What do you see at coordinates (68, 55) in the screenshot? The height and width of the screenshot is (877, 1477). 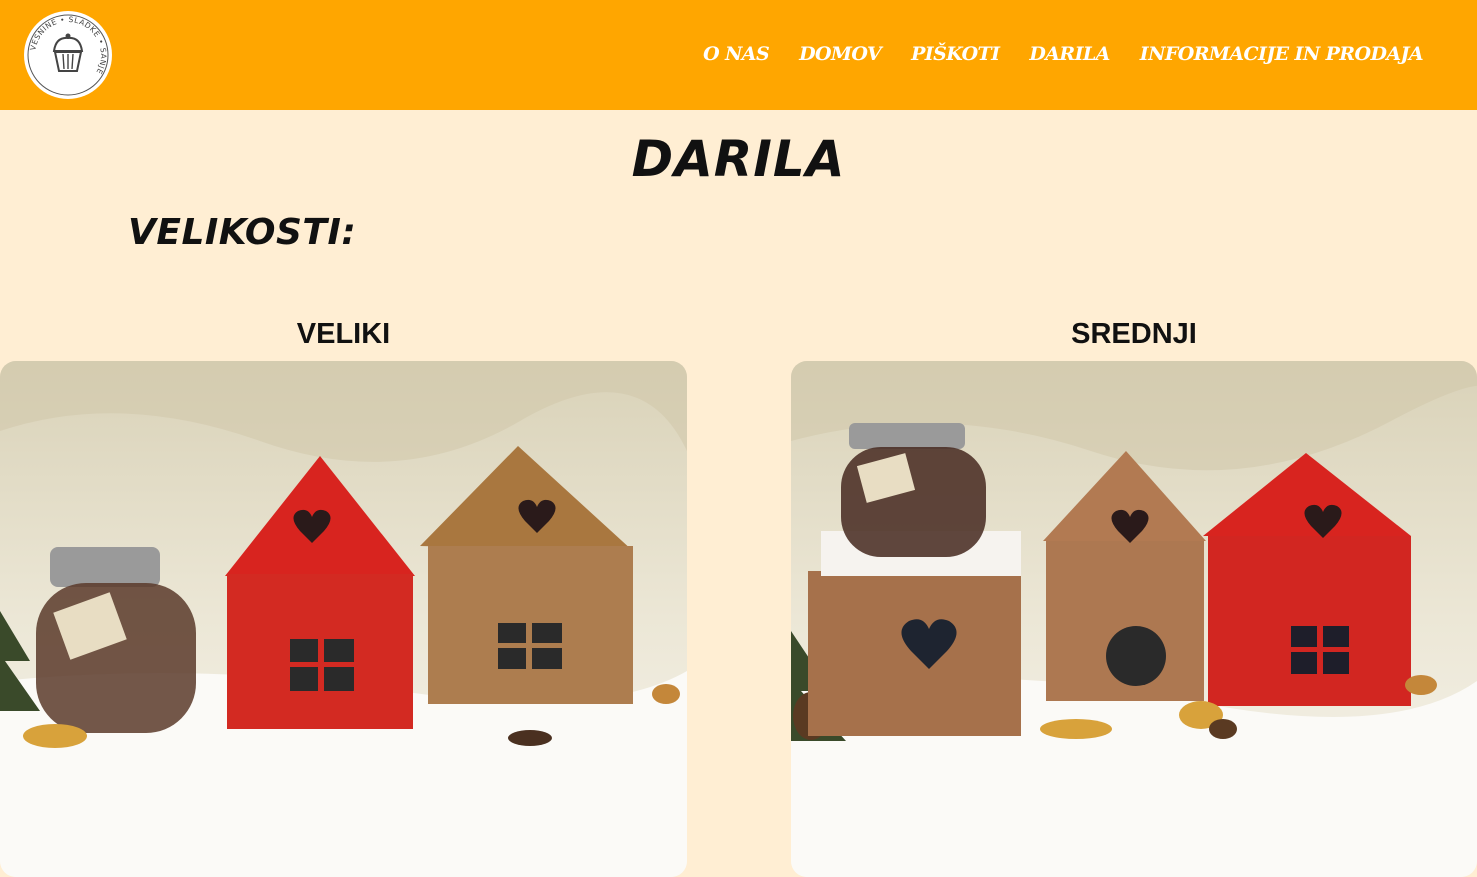 I see `cupcake-logo-icon: VESNINE • SLADKE • SANJE` at bounding box center [68, 55].